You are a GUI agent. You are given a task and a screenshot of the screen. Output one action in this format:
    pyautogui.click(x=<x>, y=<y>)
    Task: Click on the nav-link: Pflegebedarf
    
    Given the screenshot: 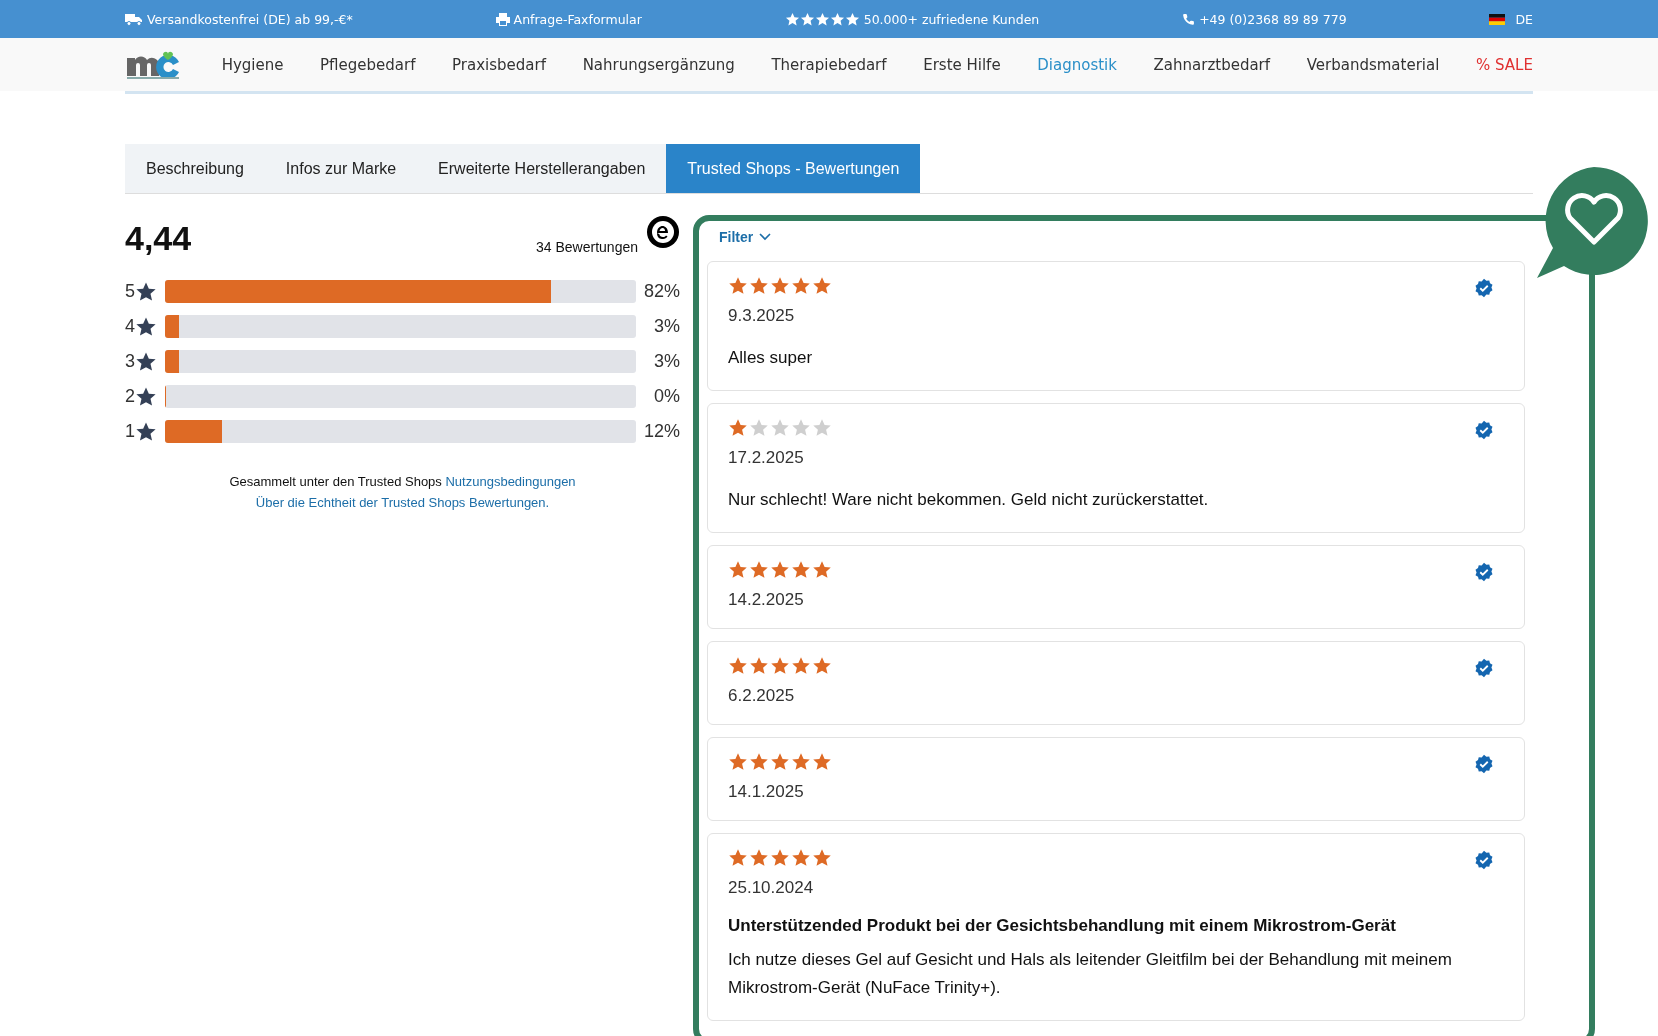 What is the action you would take?
    pyautogui.click(x=368, y=64)
    